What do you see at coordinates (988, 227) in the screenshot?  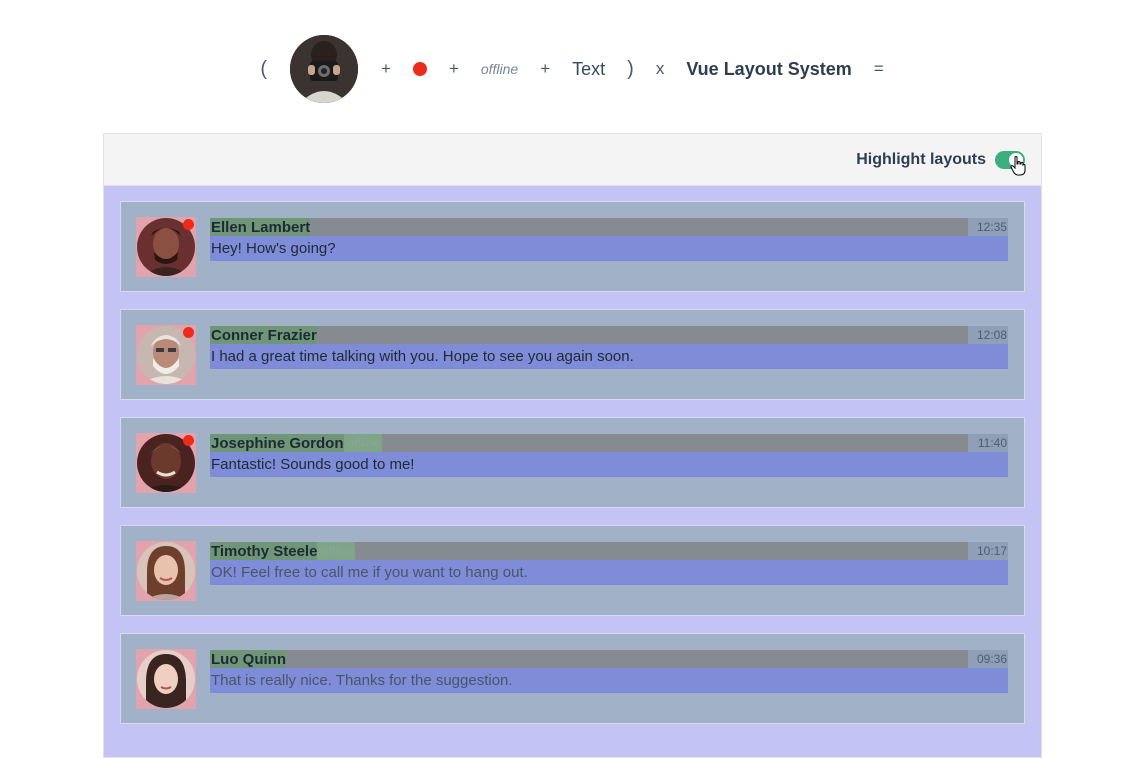 I see `message-time: 12:35` at bounding box center [988, 227].